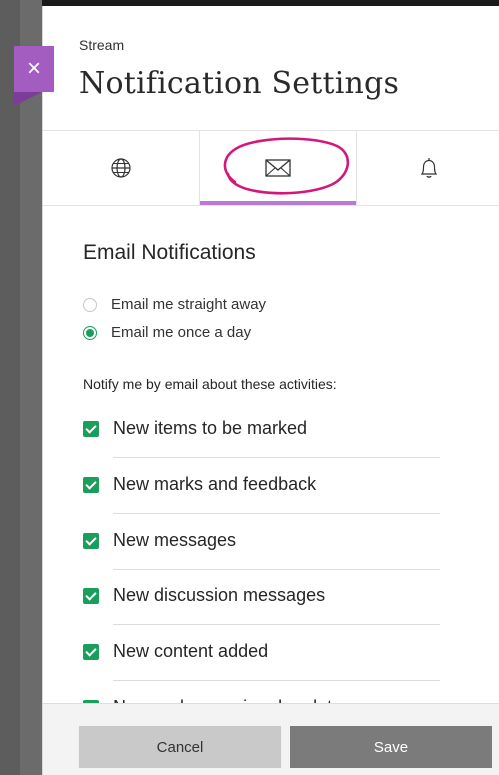 Image resolution: width=499 pixels, height=775 pixels. I want to click on radio-email-straight-away: Email me straight away, so click(174, 304).